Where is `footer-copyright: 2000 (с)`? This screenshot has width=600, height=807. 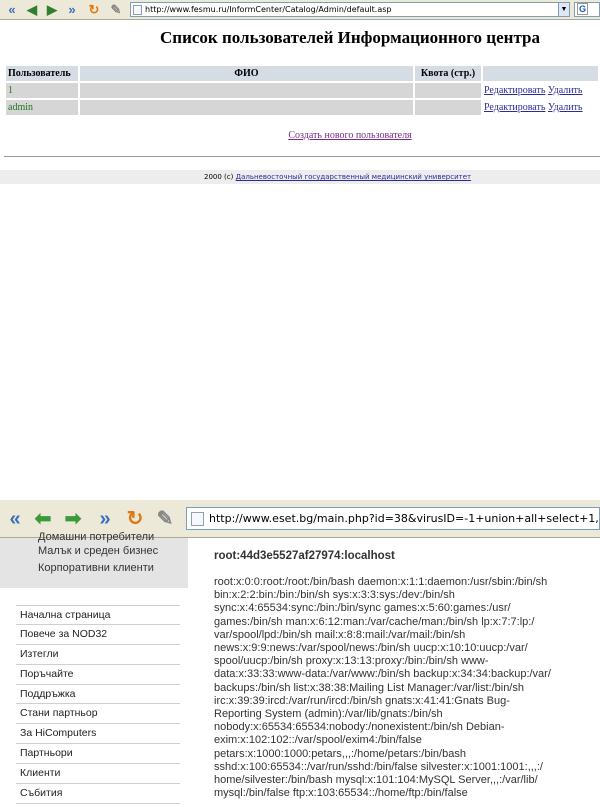
footer-copyright: 2000 (с) is located at coordinates (219, 177).